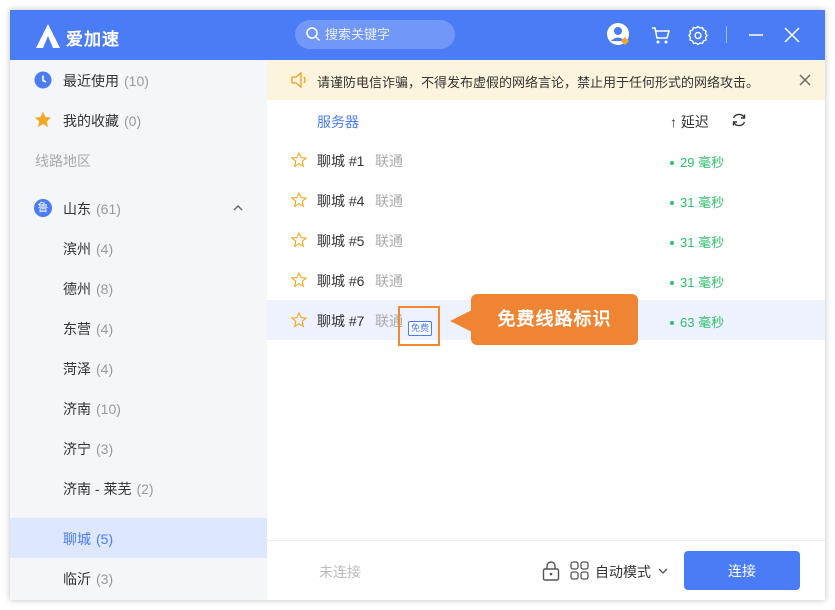  I want to click on sidebar-item-favorites: 我的收藏 (0), so click(138, 120).